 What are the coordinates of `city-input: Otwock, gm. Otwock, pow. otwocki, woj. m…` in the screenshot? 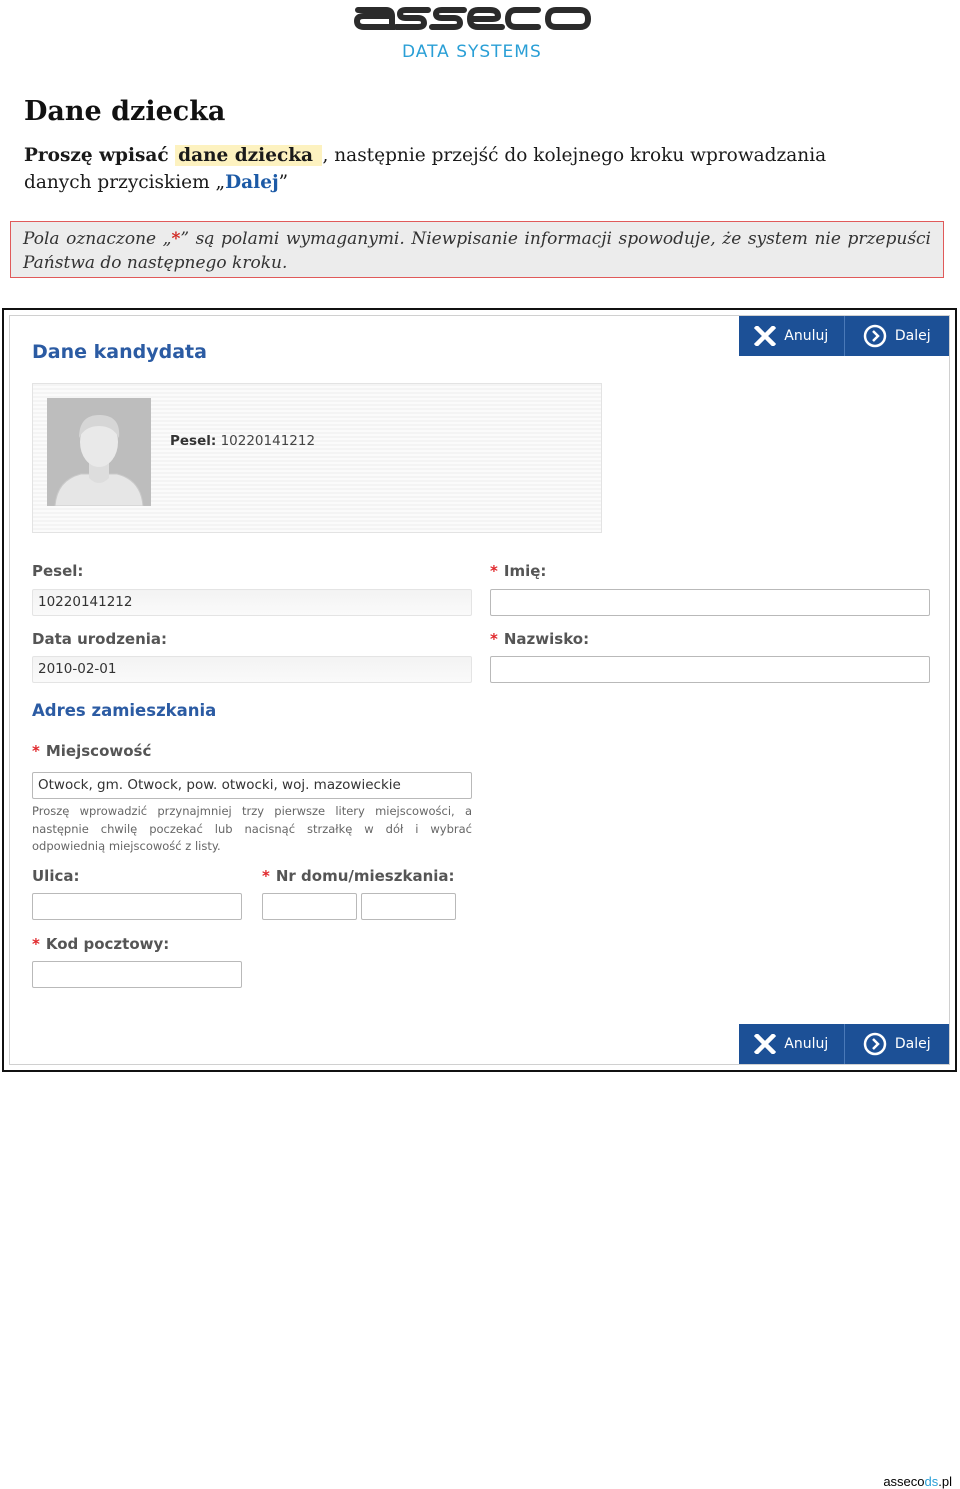 It's located at (252, 785).